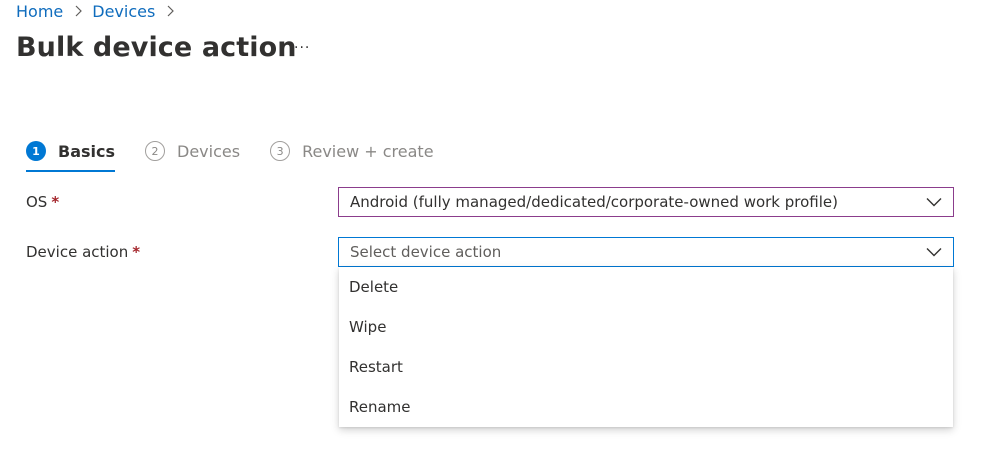 This screenshot has width=984, height=472. What do you see at coordinates (646, 407) in the screenshot?
I see `option-rename: Rename` at bounding box center [646, 407].